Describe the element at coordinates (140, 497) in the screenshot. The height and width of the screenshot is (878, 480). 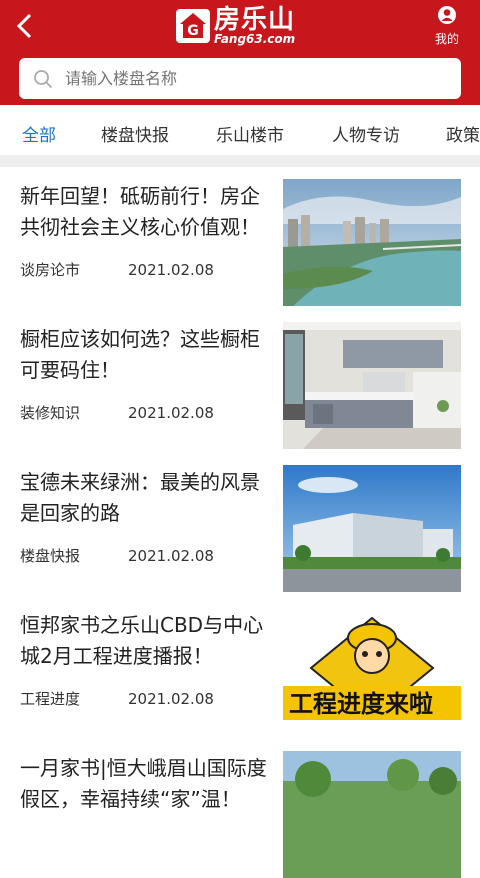
I see `article-title: 宝德未来绿洲：最美的风景是回家的路` at that location.